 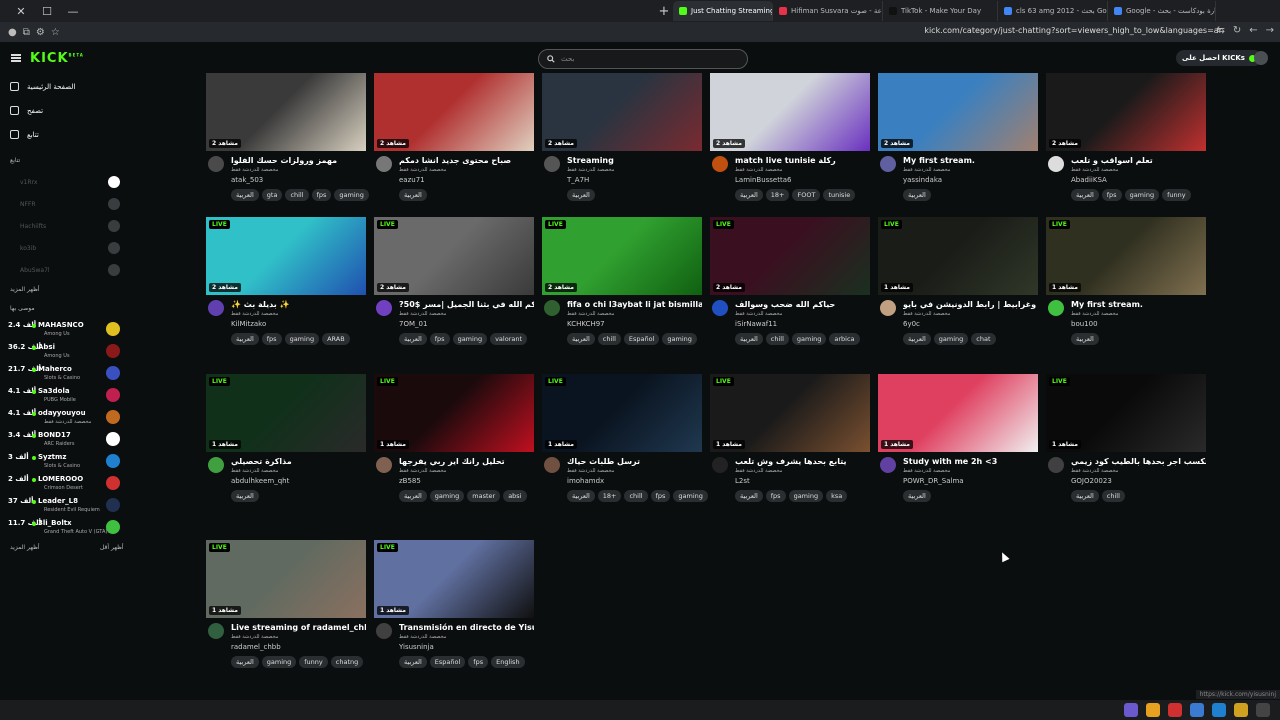 What do you see at coordinates (260, 481) in the screenshot?
I see `streamer-username: abdulhkeem_qht` at bounding box center [260, 481].